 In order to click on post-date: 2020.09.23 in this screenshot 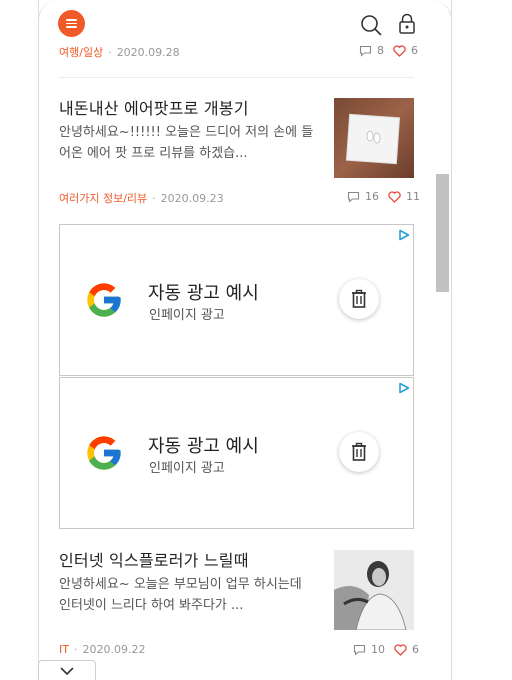, I will do `click(192, 198)`.